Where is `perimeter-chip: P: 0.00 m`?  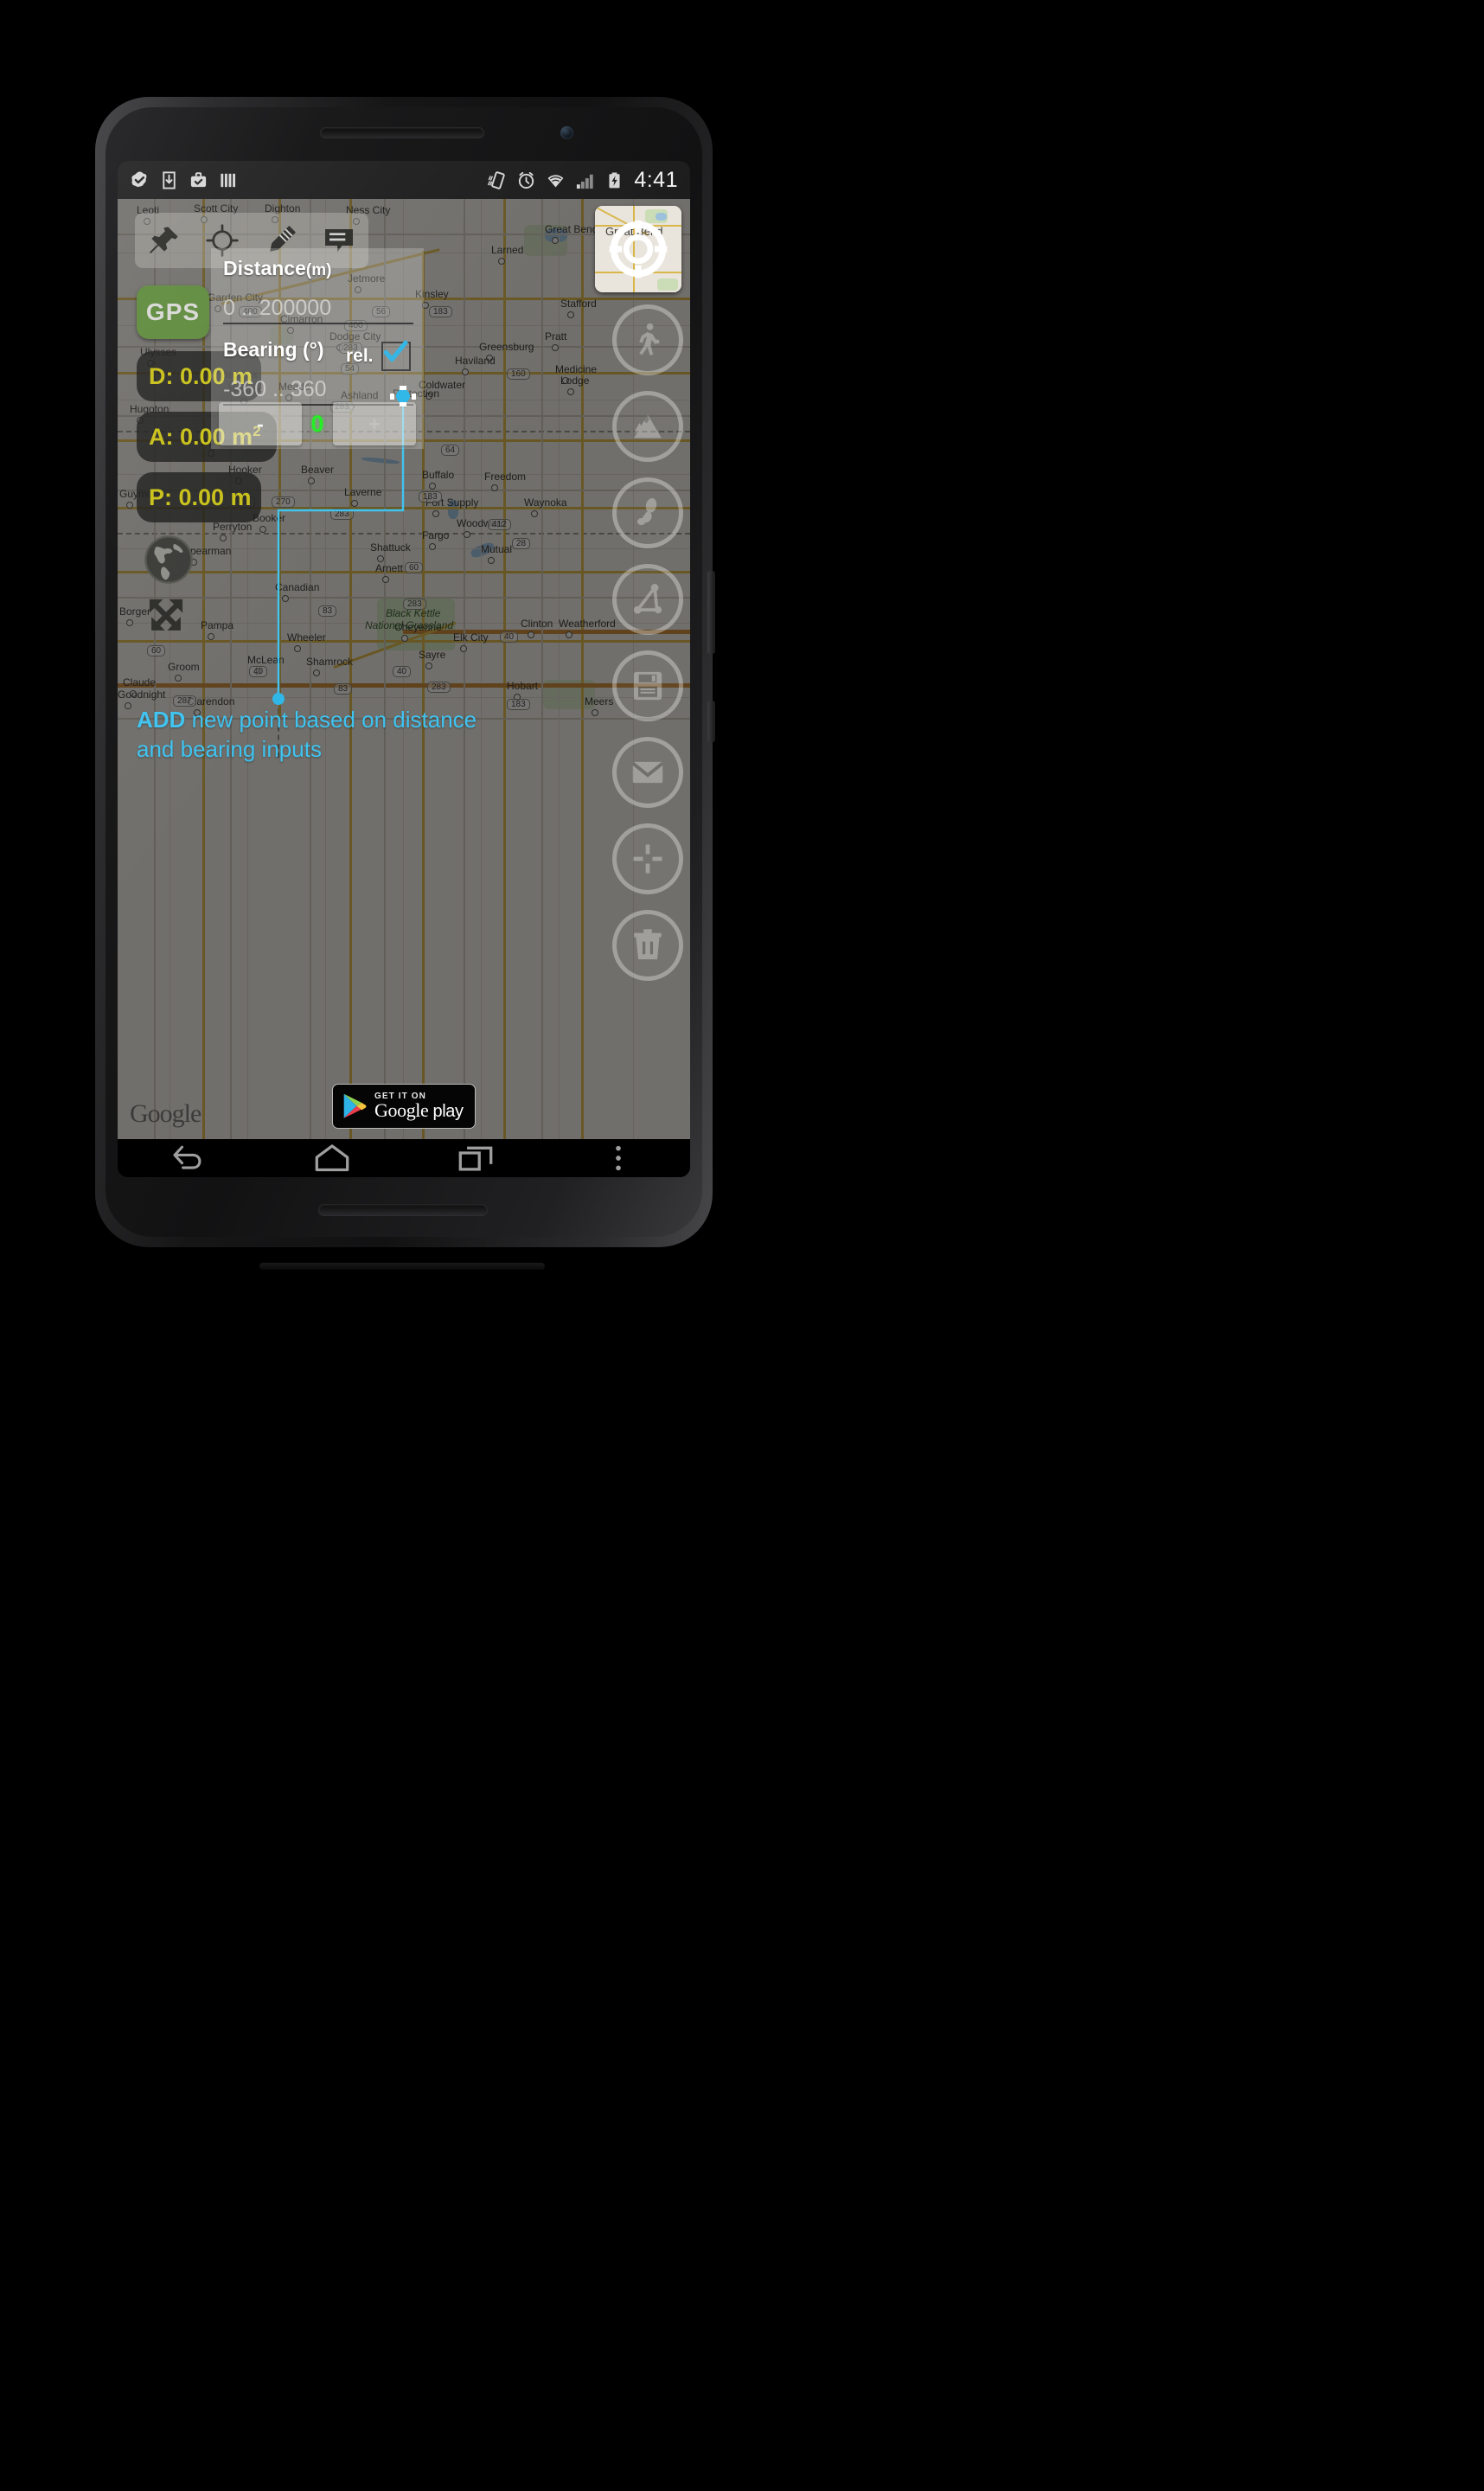
perimeter-chip: P: 0.00 m is located at coordinates (199, 497).